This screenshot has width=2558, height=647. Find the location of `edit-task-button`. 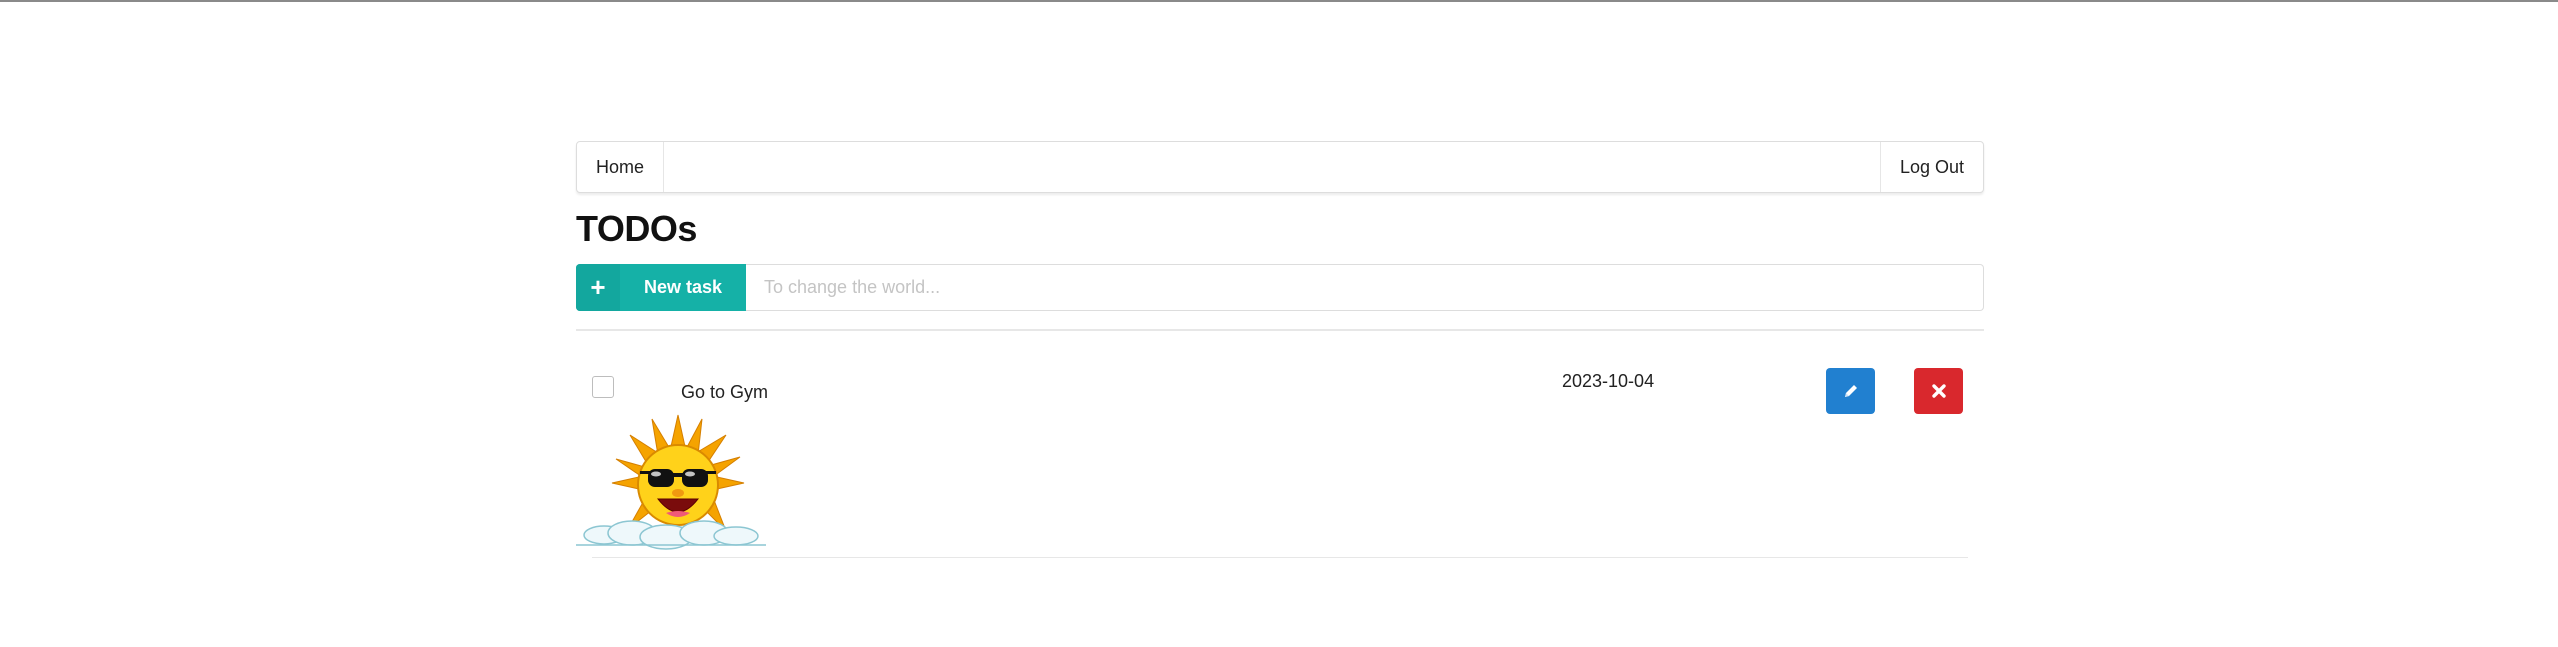

edit-task-button is located at coordinates (1850, 391).